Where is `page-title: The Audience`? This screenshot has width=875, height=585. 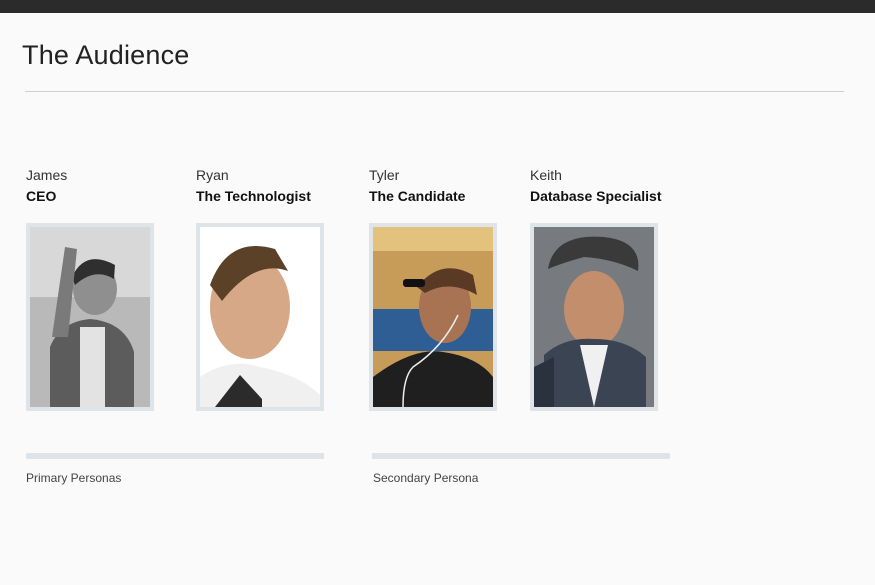 page-title: The Audience is located at coordinates (106, 55).